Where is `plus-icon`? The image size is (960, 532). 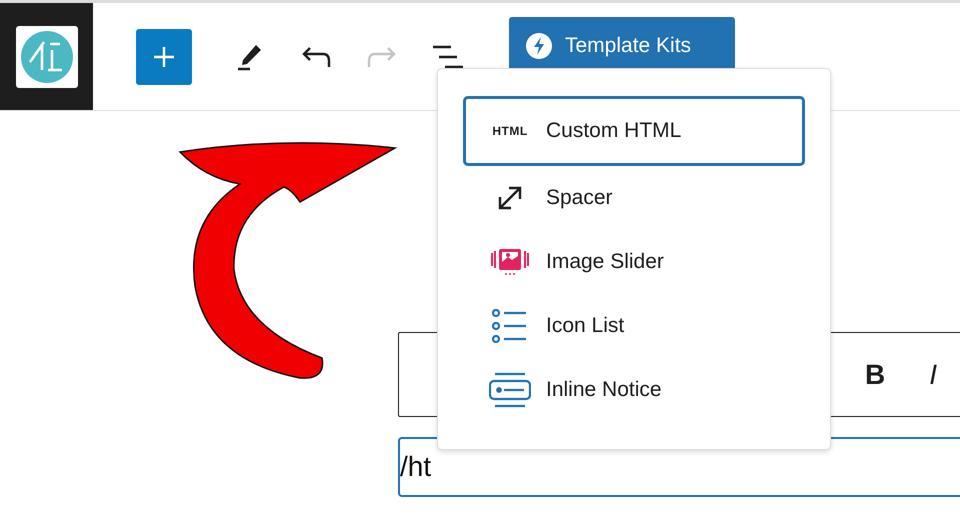
plus-icon is located at coordinates (164, 57).